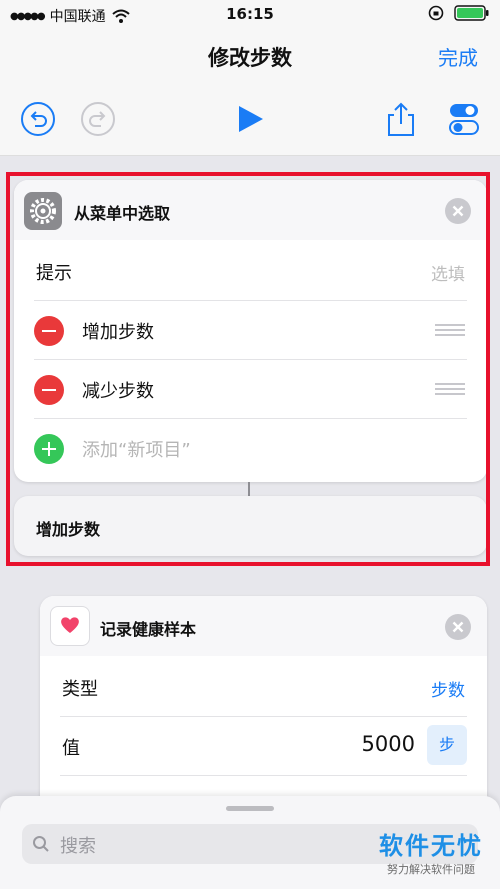 This screenshot has height=889, width=500. I want to click on search-icon, so click(41, 844).